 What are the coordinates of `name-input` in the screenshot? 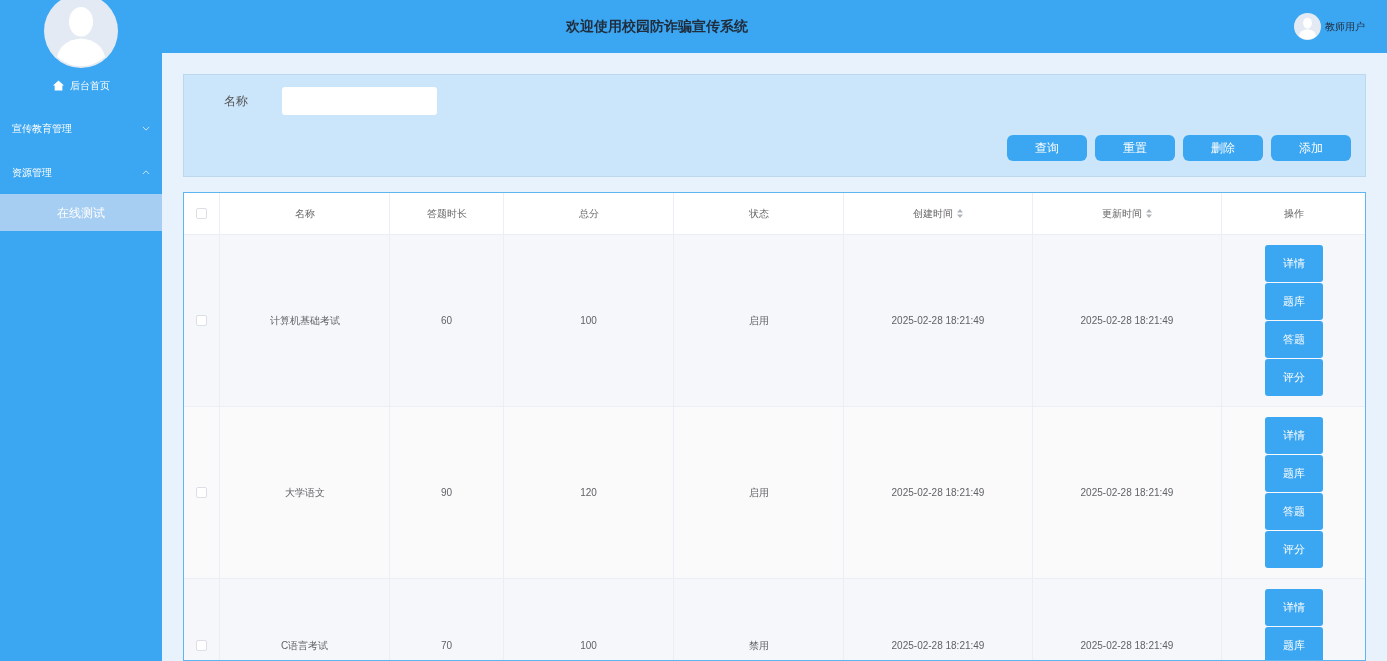 It's located at (359, 101).